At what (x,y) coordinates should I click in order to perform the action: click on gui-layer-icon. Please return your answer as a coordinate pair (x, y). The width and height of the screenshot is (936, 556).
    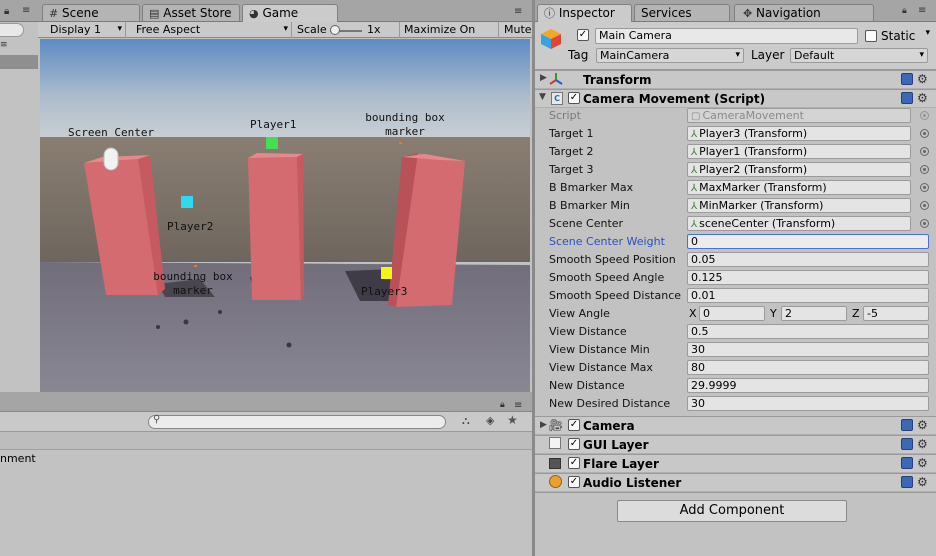
    Looking at the image, I should click on (555, 443).